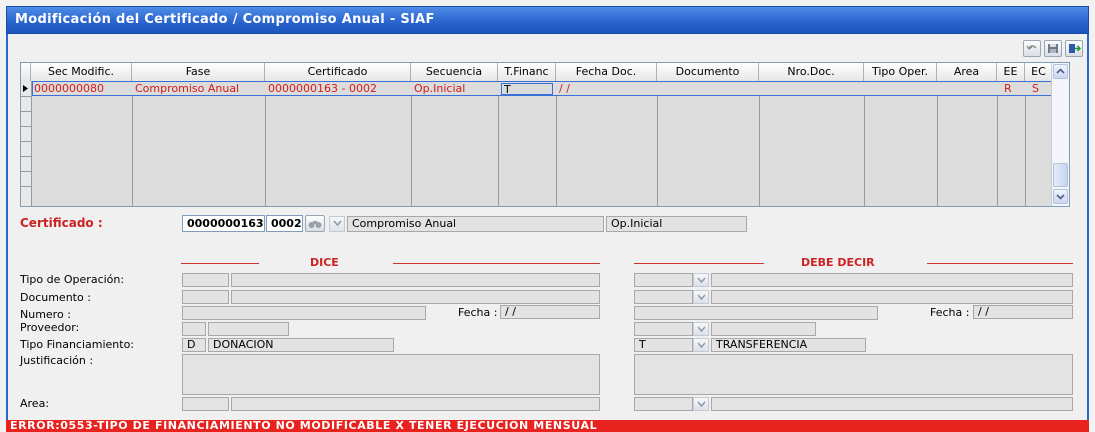  I want to click on undo-icon, so click(1031, 47).